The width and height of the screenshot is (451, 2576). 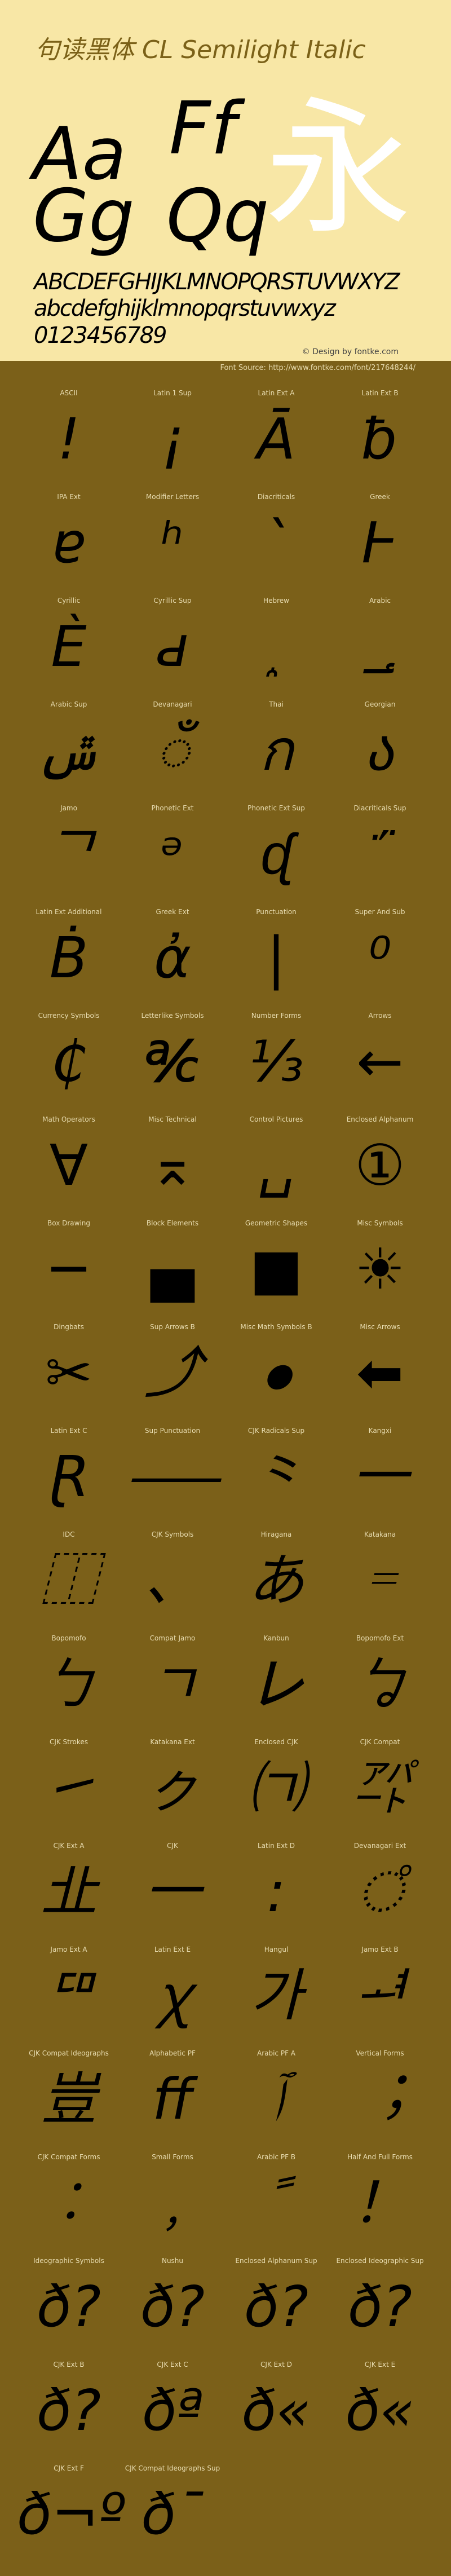 I want to click on block-label: Misc Arrows, so click(x=380, y=1327).